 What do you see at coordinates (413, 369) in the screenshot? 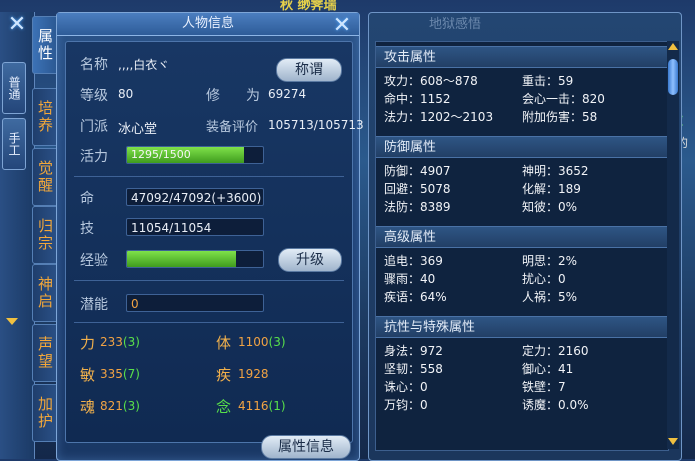
I see `attr-stat: 坚韧：558` at bounding box center [413, 369].